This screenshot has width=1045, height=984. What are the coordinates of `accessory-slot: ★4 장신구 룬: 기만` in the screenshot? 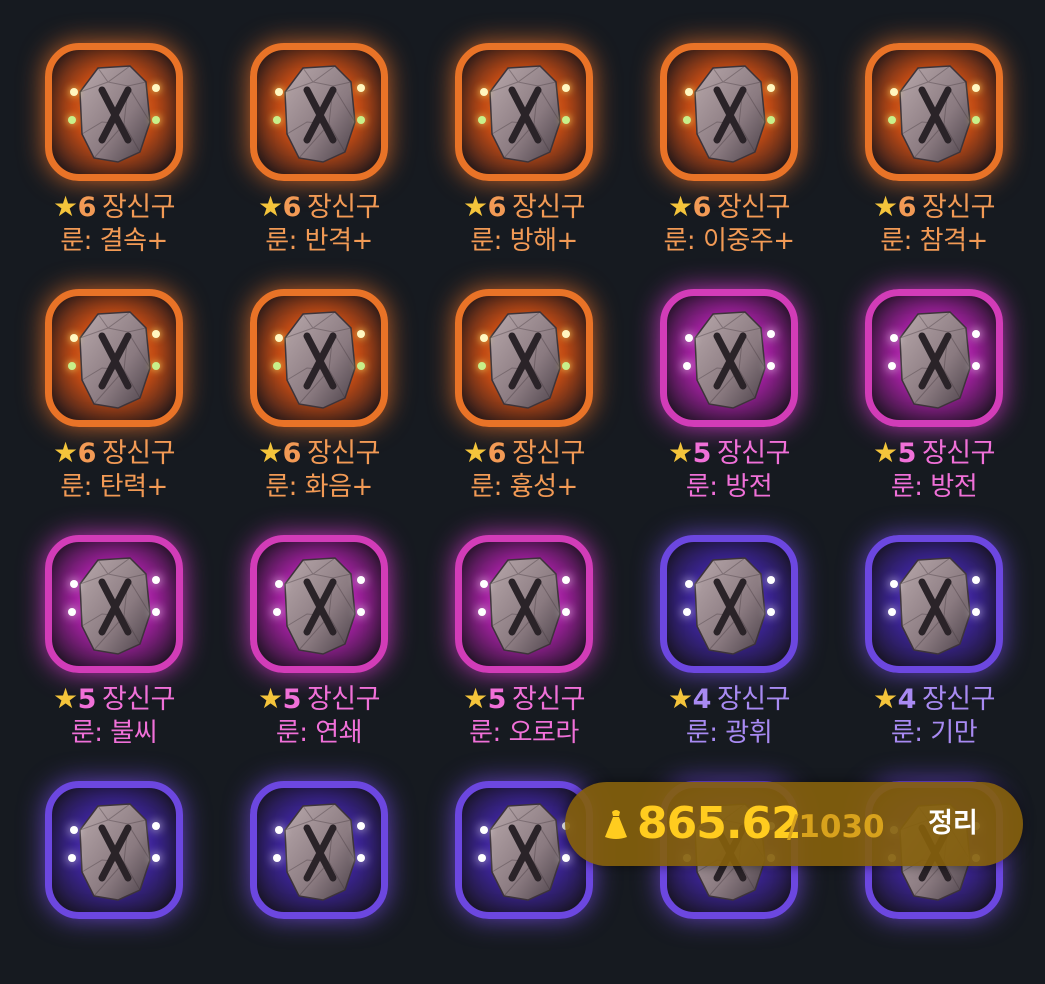 It's located at (922, 620).